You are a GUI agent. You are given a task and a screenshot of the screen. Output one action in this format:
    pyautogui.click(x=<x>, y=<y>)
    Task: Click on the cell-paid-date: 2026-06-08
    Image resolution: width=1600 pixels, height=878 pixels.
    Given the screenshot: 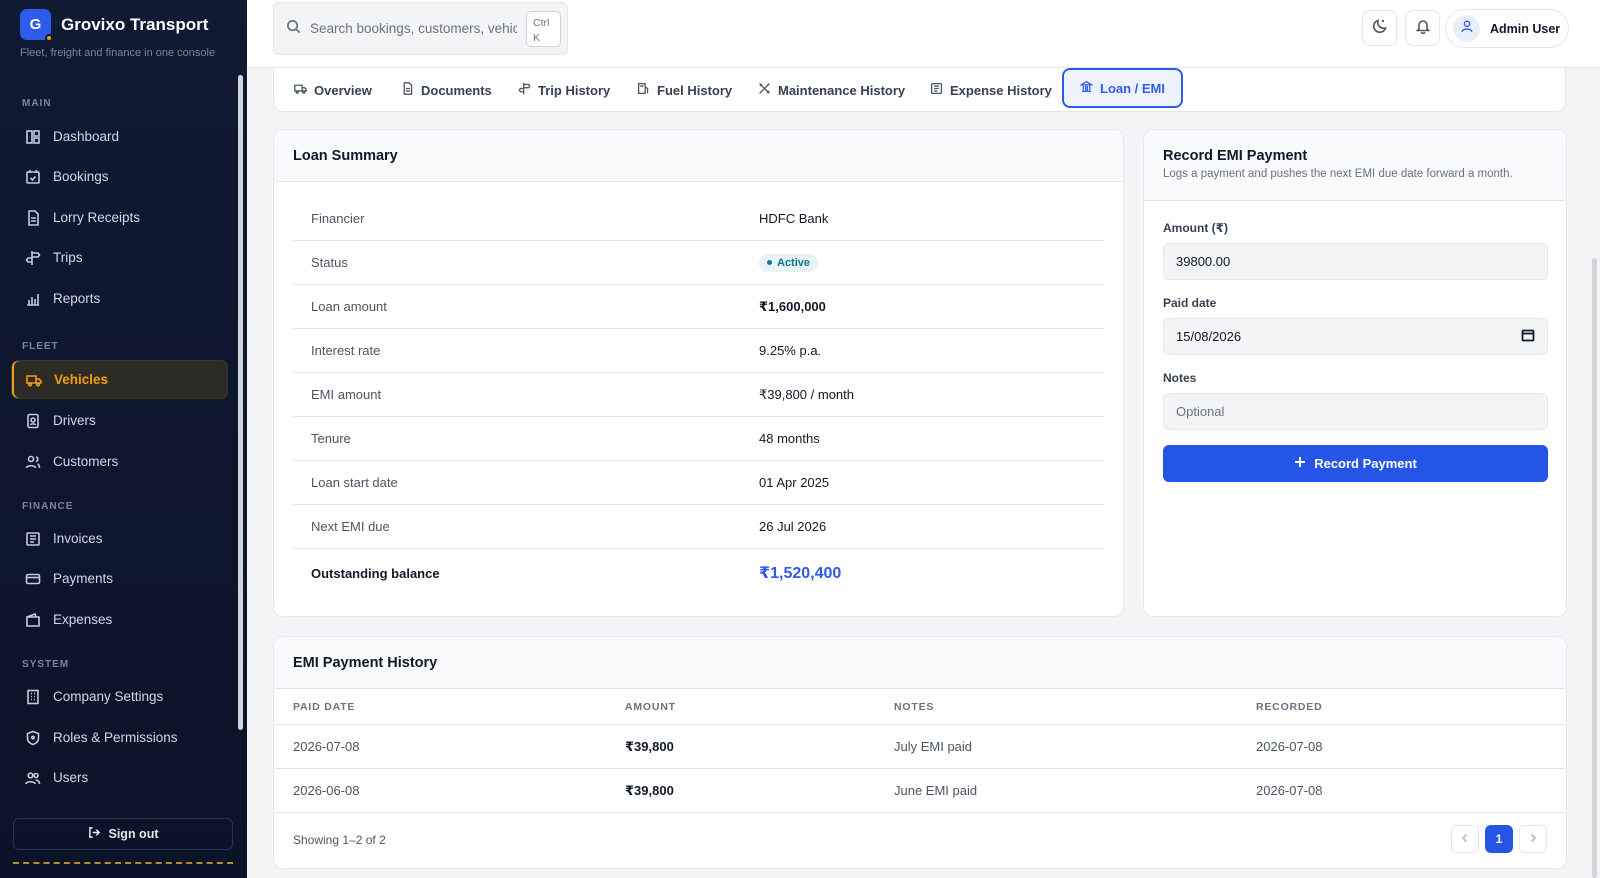 What is the action you would take?
    pyautogui.click(x=326, y=790)
    